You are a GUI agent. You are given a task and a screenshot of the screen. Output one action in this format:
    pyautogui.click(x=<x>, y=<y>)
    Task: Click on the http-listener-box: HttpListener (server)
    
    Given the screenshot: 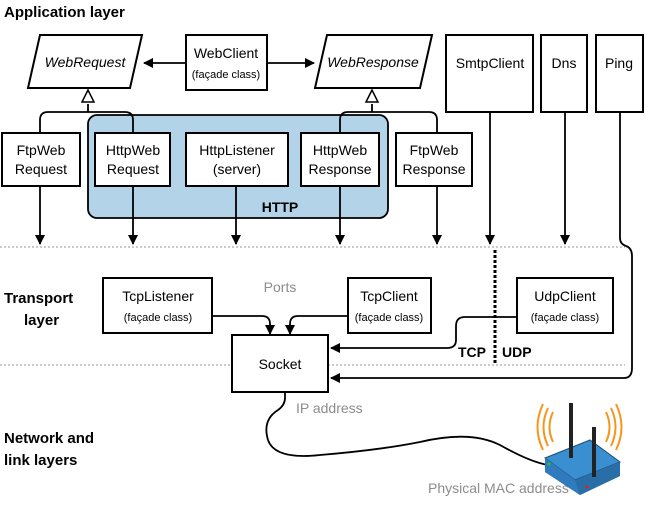 What is the action you would take?
    pyautogui.click(x=237, y=159)
    